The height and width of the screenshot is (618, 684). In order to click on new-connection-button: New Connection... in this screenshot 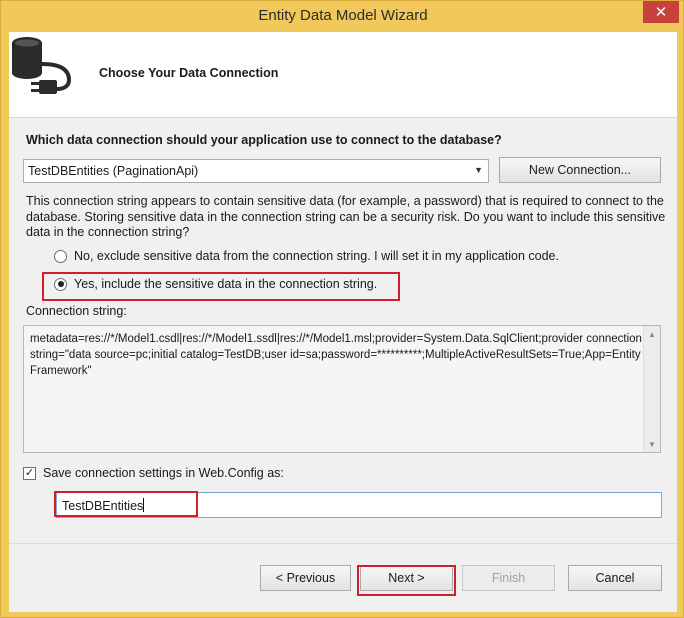, I will do `click(580, 170)`.